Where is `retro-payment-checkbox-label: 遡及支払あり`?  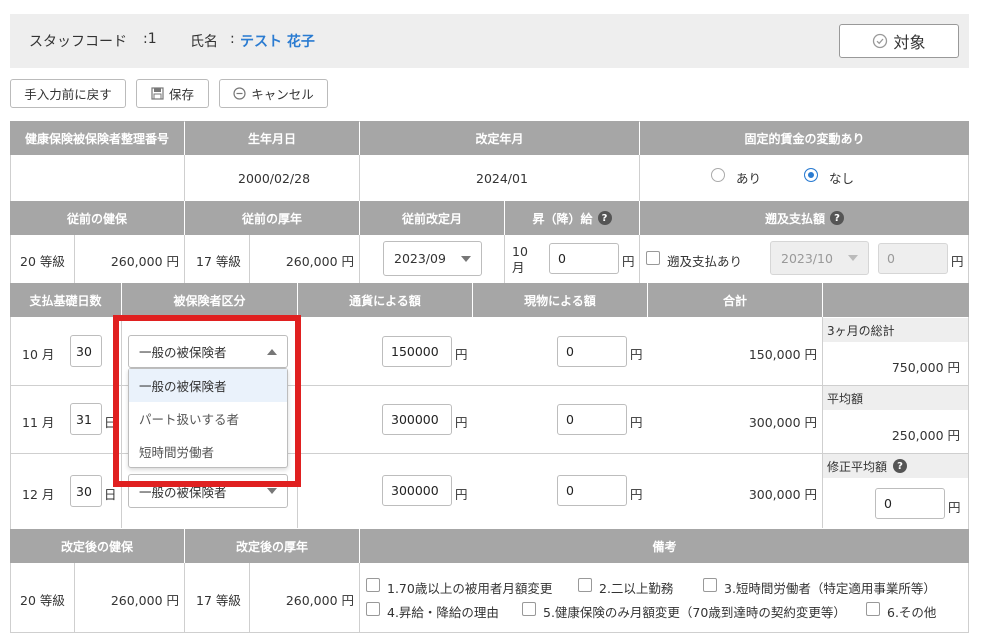
retro-payment-checkbox-label: 遡及支払あり is located at coordinates (705, 261).